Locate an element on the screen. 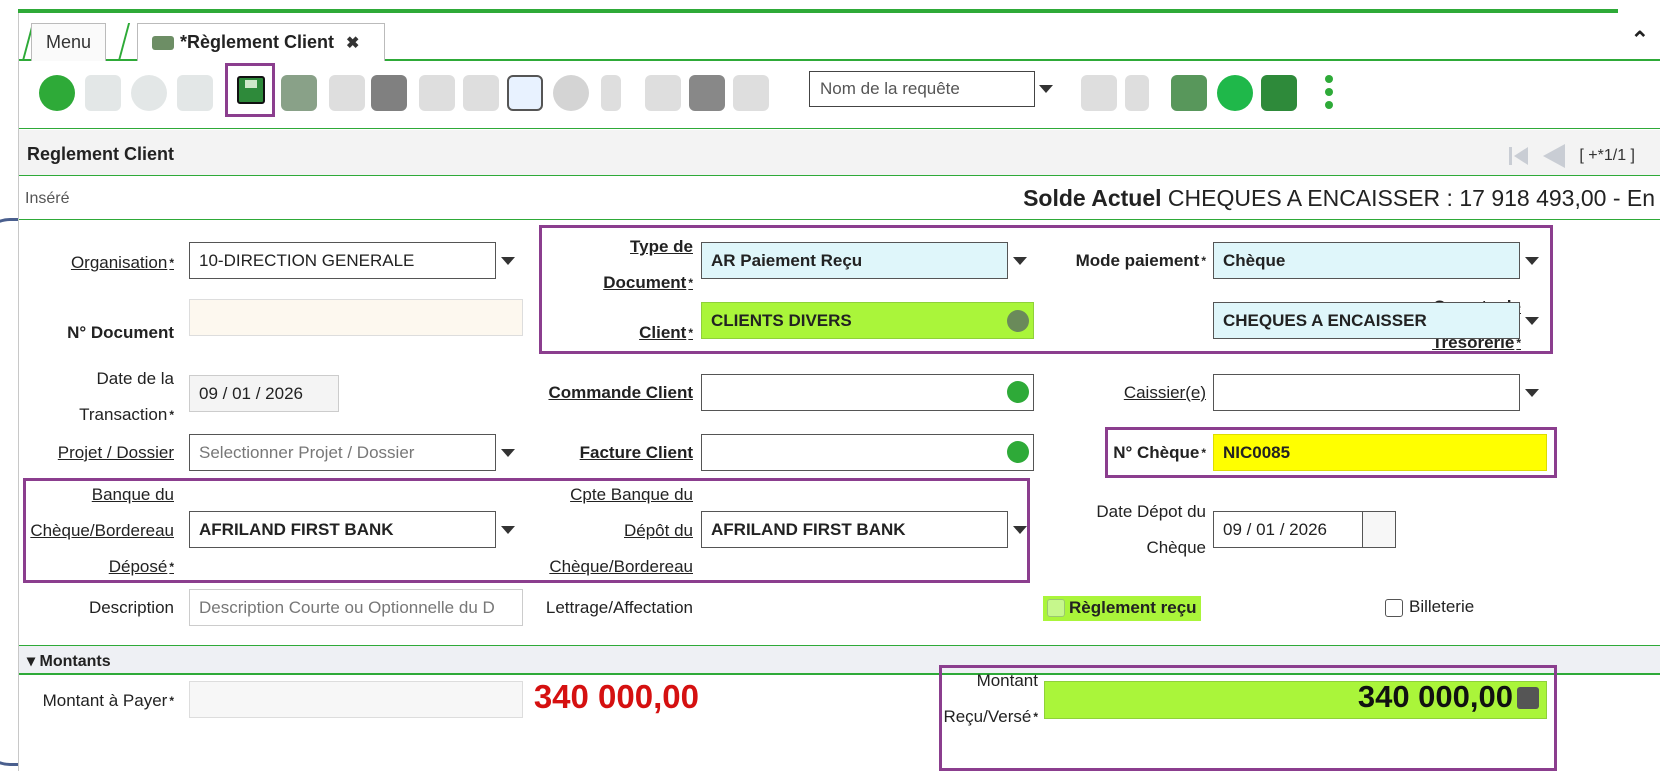  mode-paiement-select: Chèque is located at coordinates (1366, 260).